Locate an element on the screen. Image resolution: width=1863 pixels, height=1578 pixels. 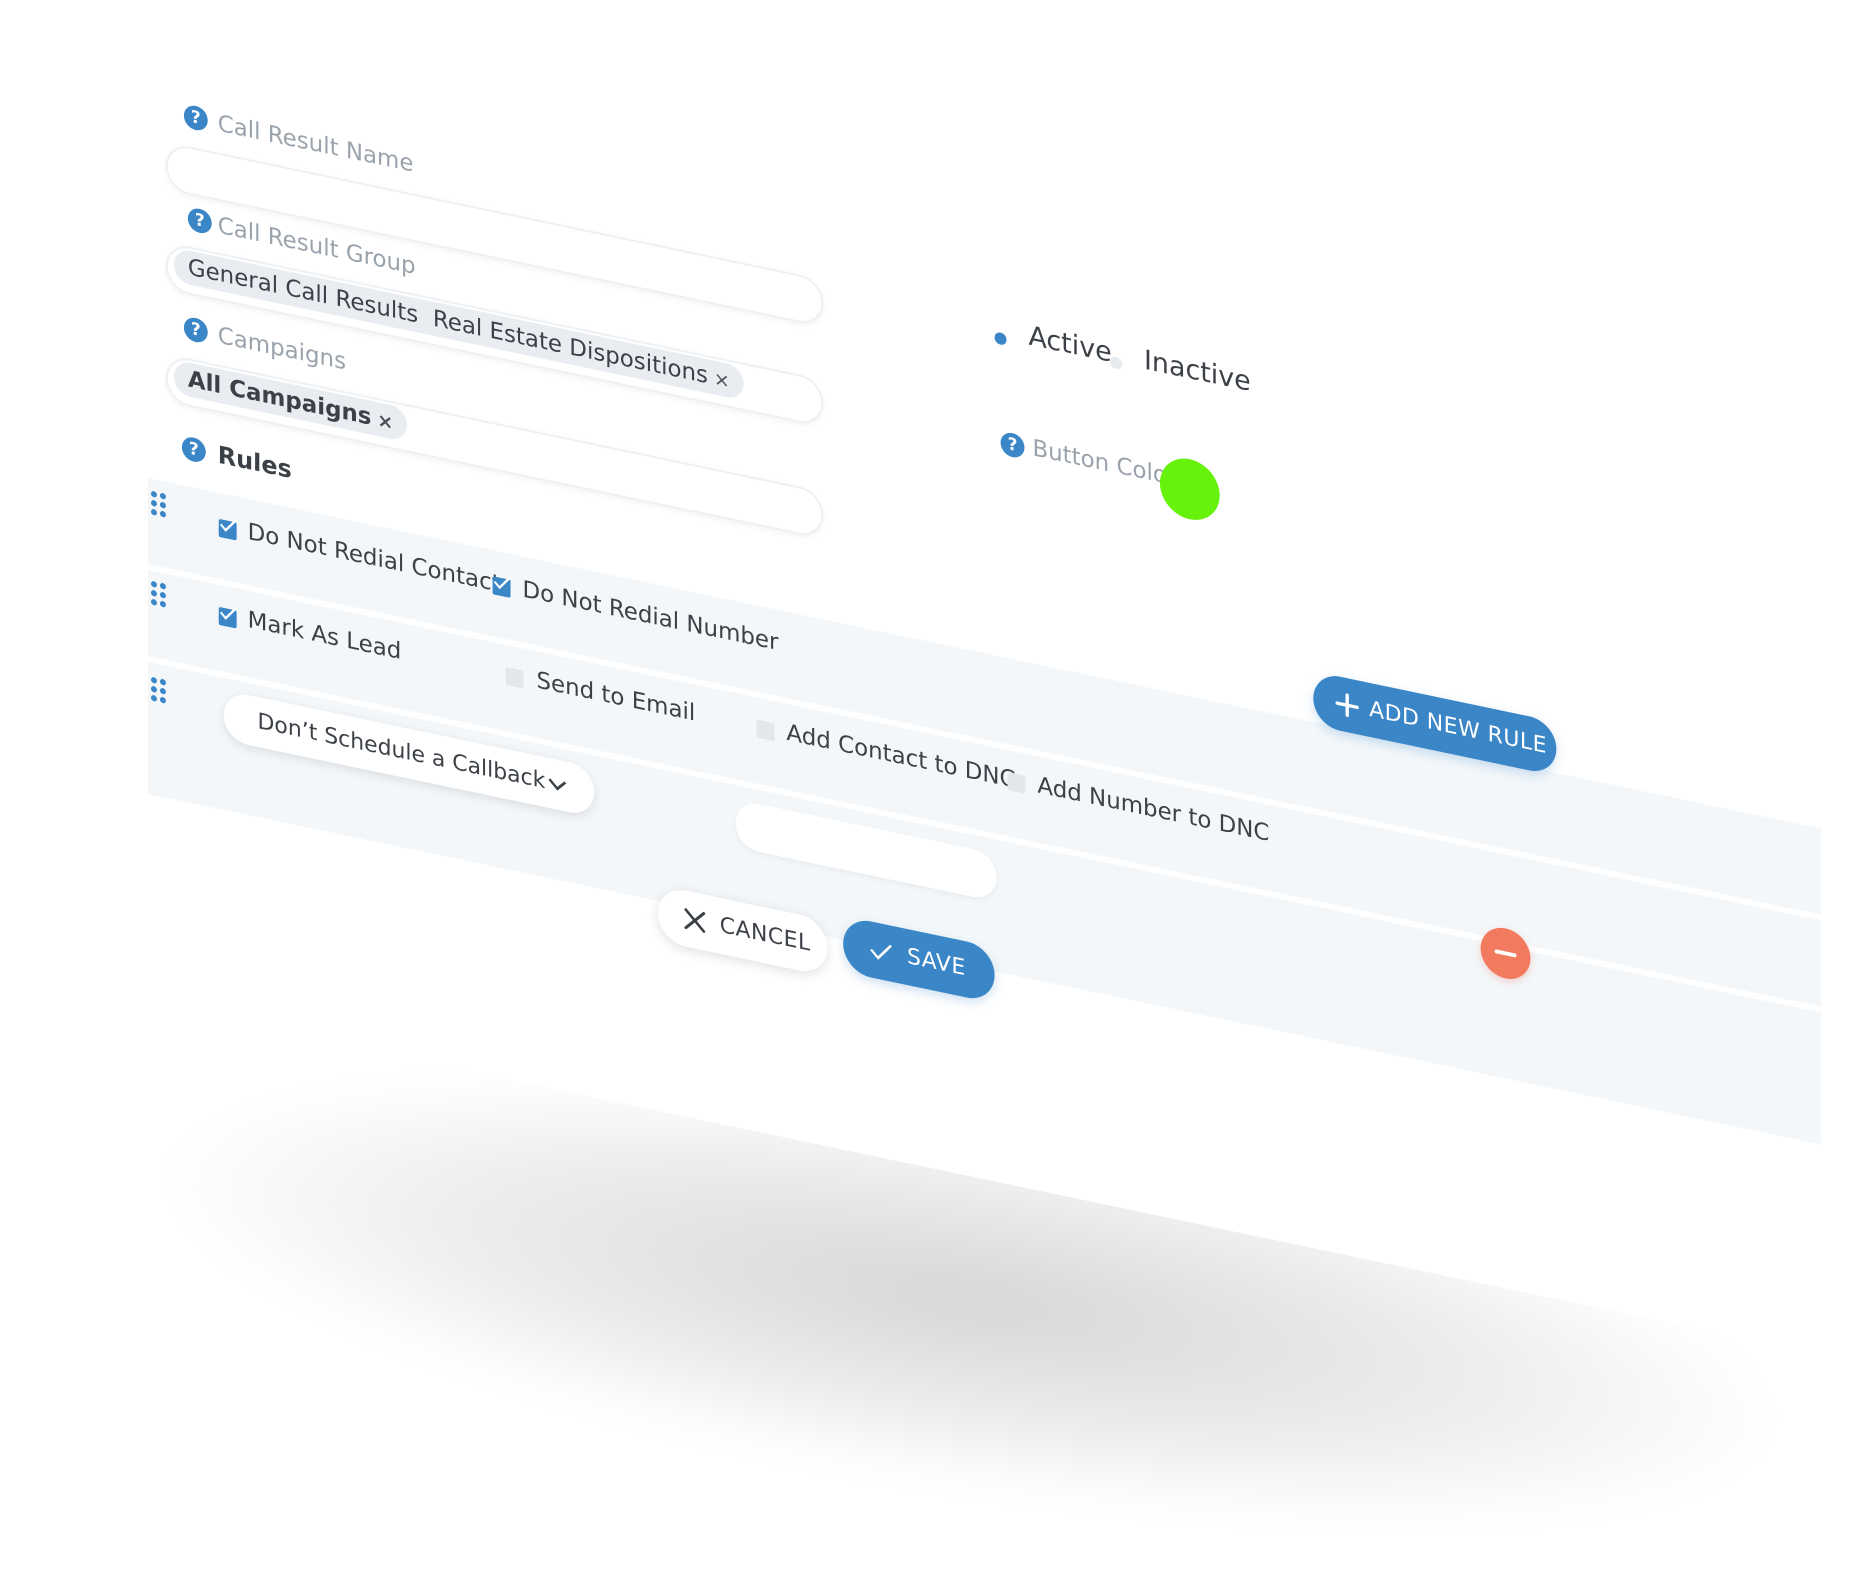
plus-icon is located at coordinates (1347, 705).